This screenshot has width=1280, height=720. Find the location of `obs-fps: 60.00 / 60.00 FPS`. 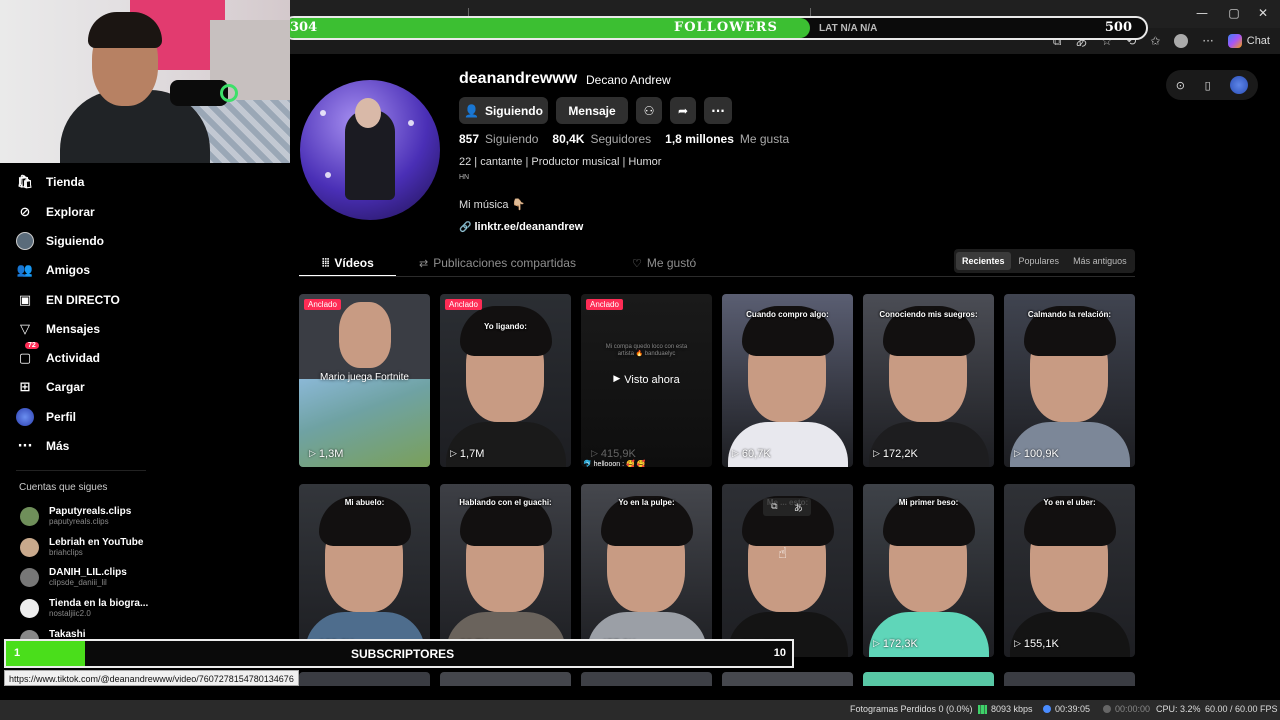

obs-fps: 60.00 / 60.00 FPS is located at coordinates (1241, 709).